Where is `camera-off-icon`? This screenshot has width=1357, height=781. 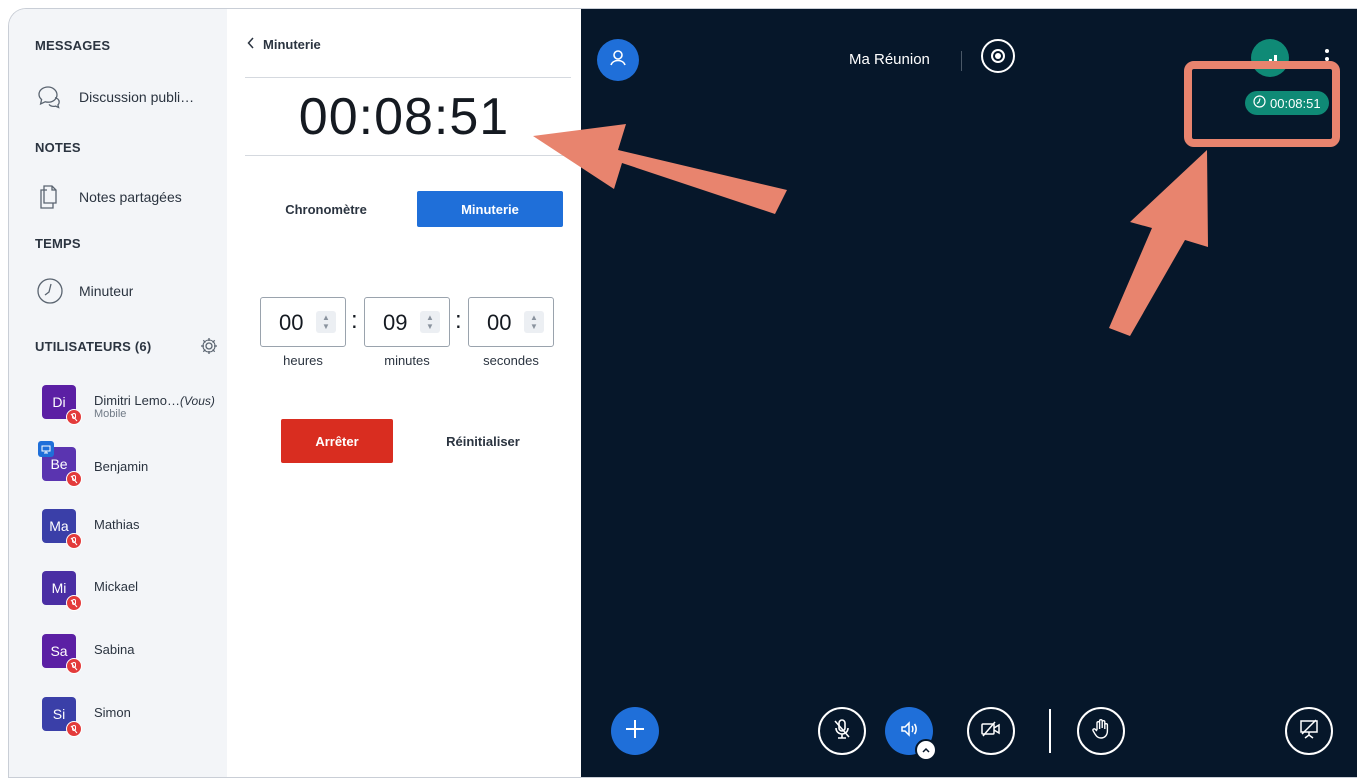
camera-off-icon is located at coordinates (991, 731).